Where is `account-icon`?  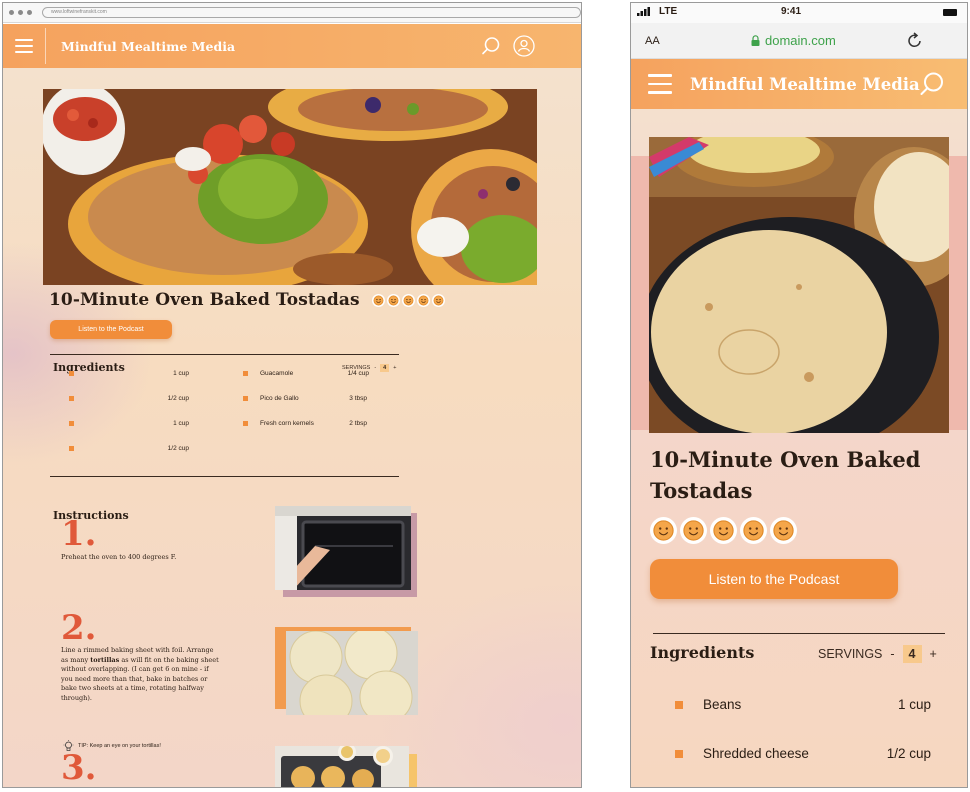 account-icon is located at coordinates (524, 46).